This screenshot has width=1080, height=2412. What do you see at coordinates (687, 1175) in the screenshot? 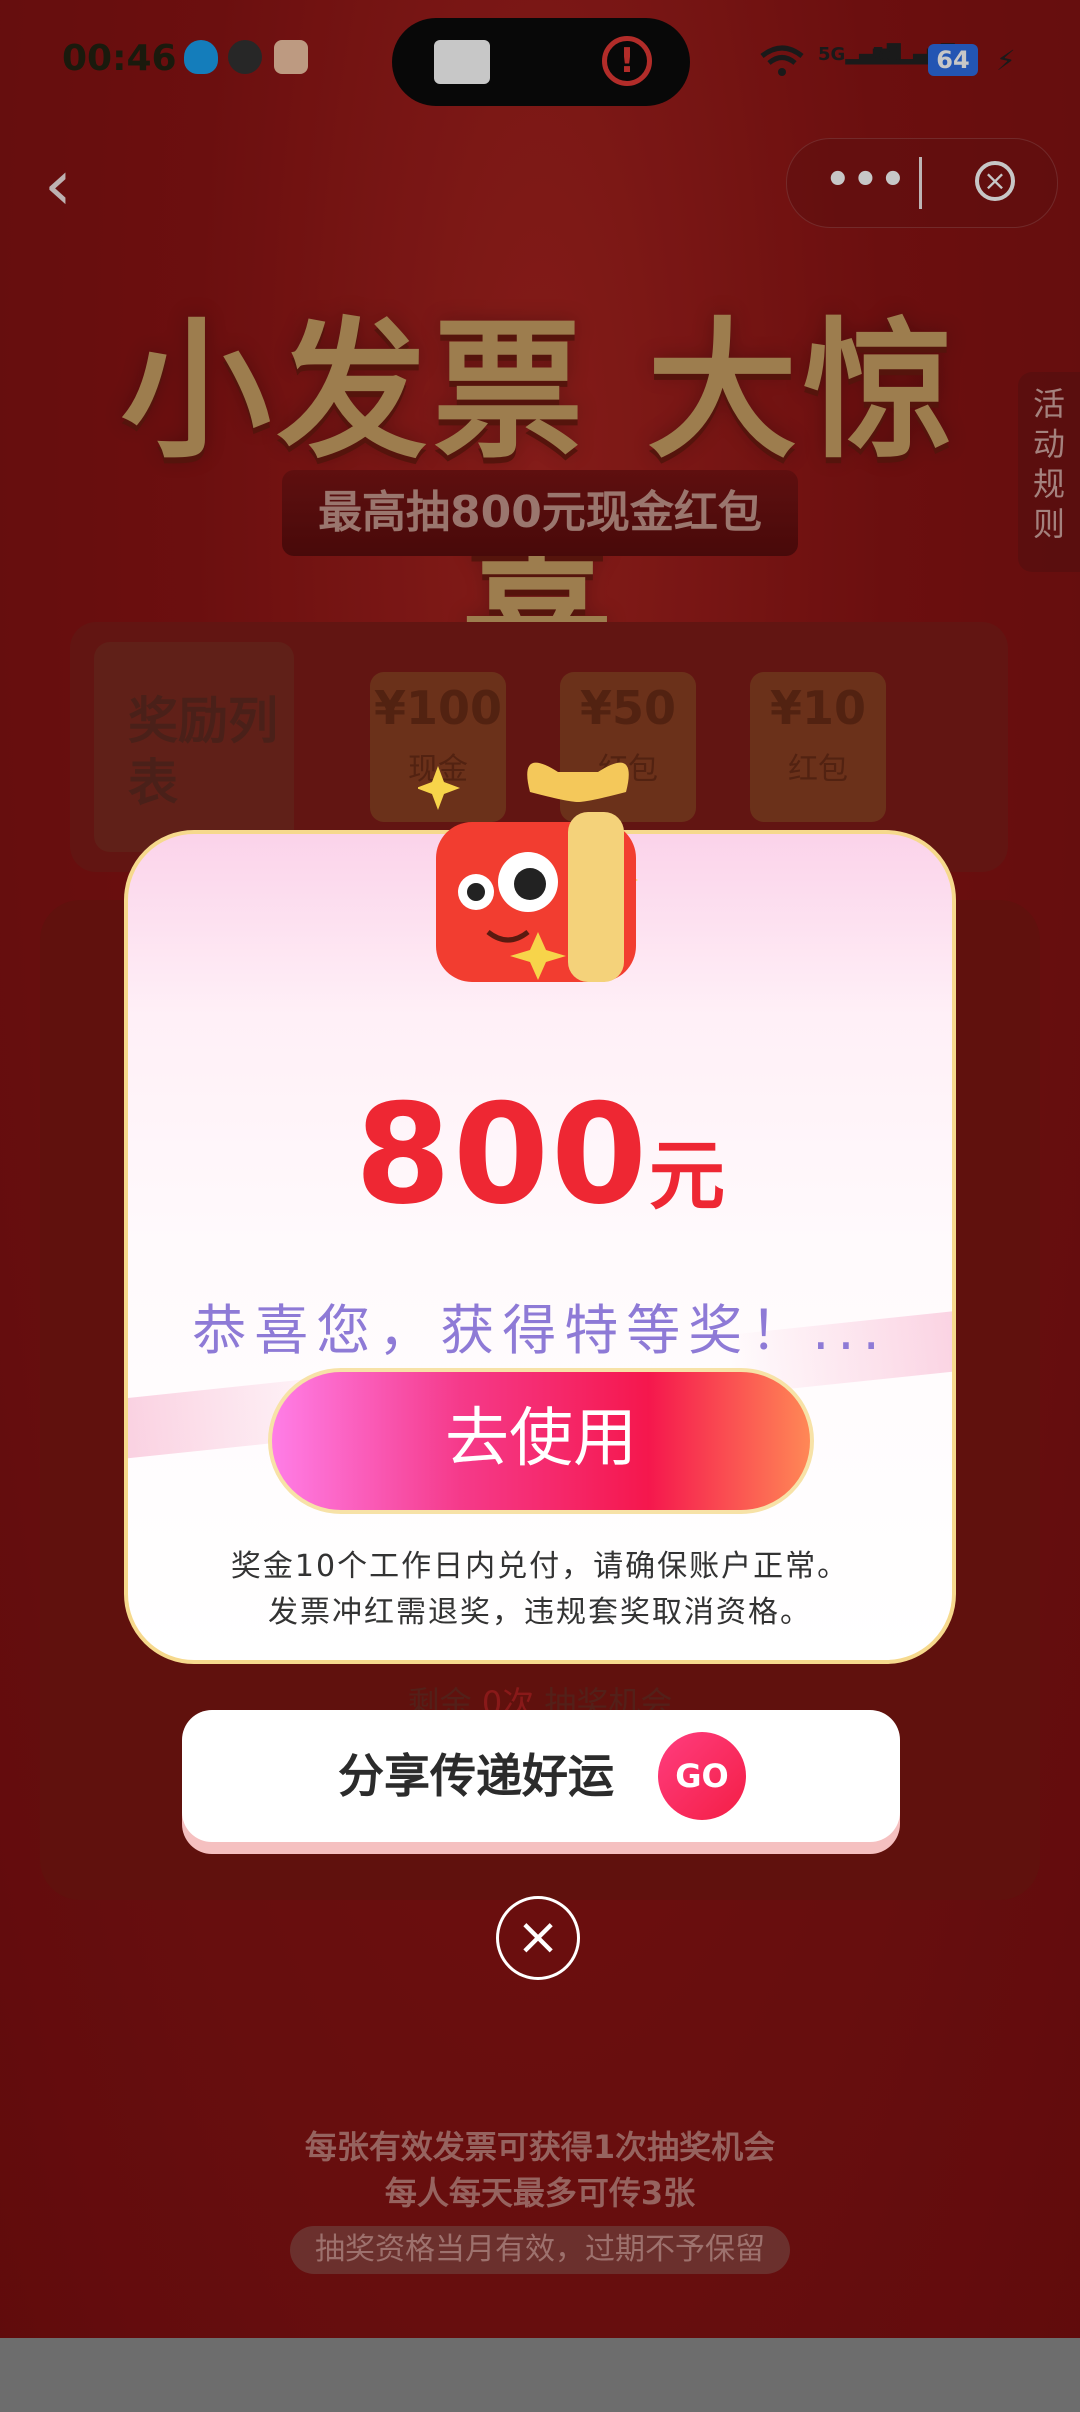
I see `prize-amount-unit: 元` at bounding box center [687, 1175].